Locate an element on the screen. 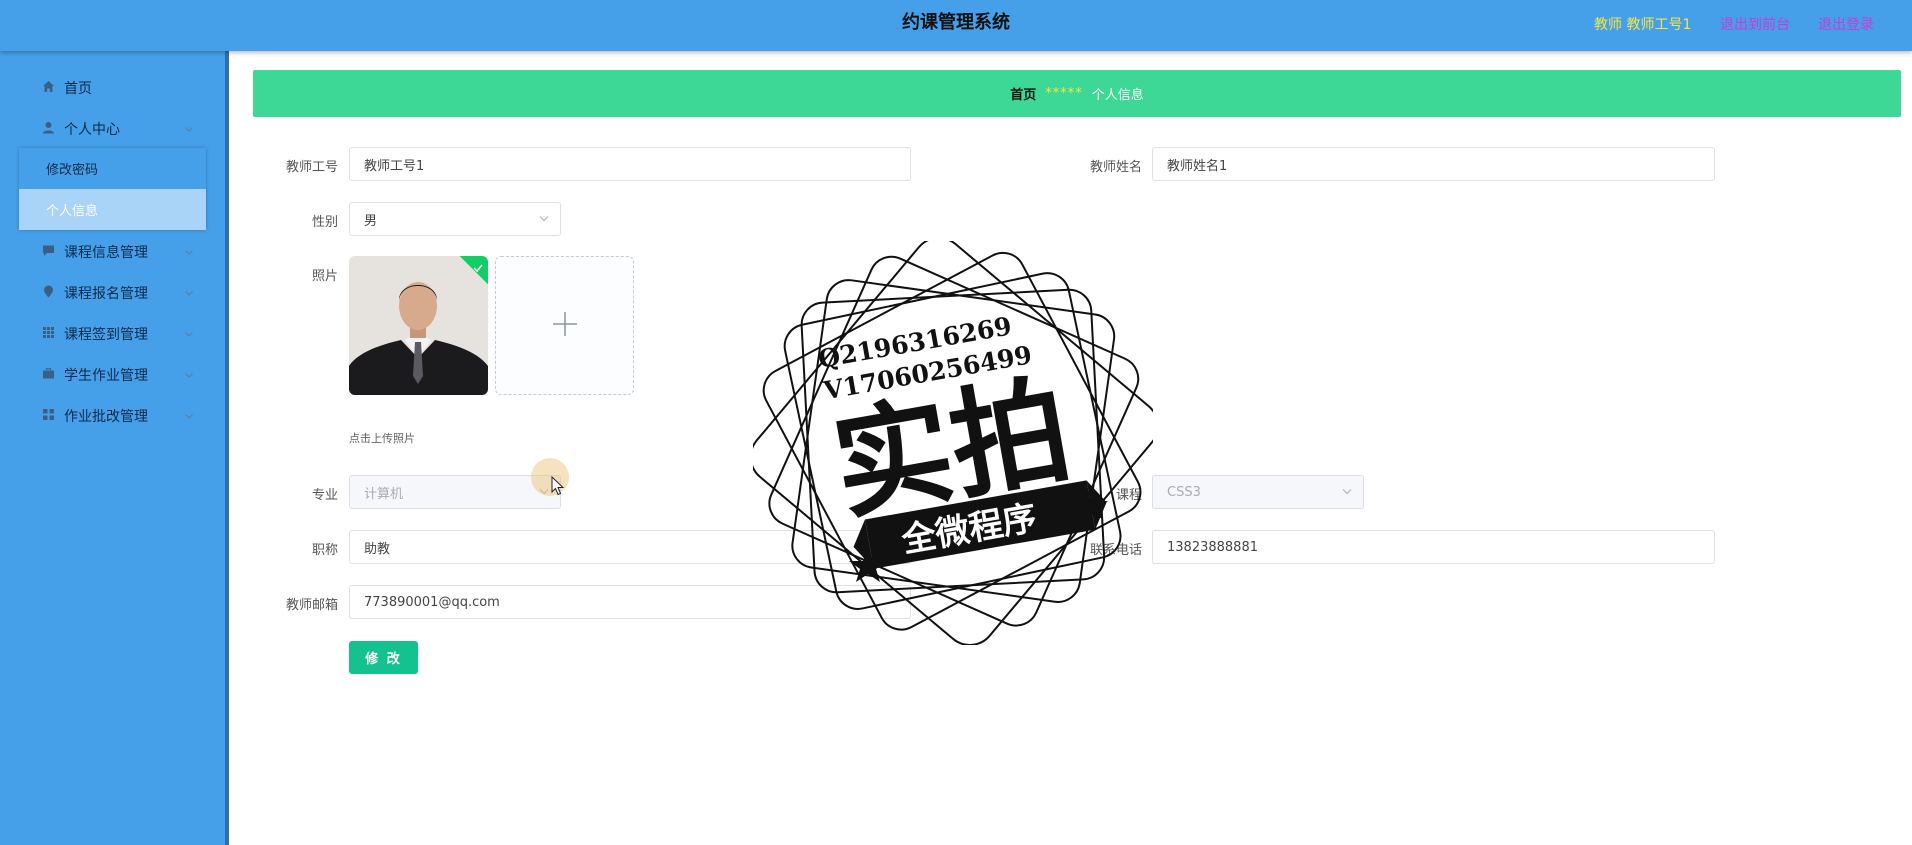  phone-field: 13823888881 is located at coordinates (1433, 547).